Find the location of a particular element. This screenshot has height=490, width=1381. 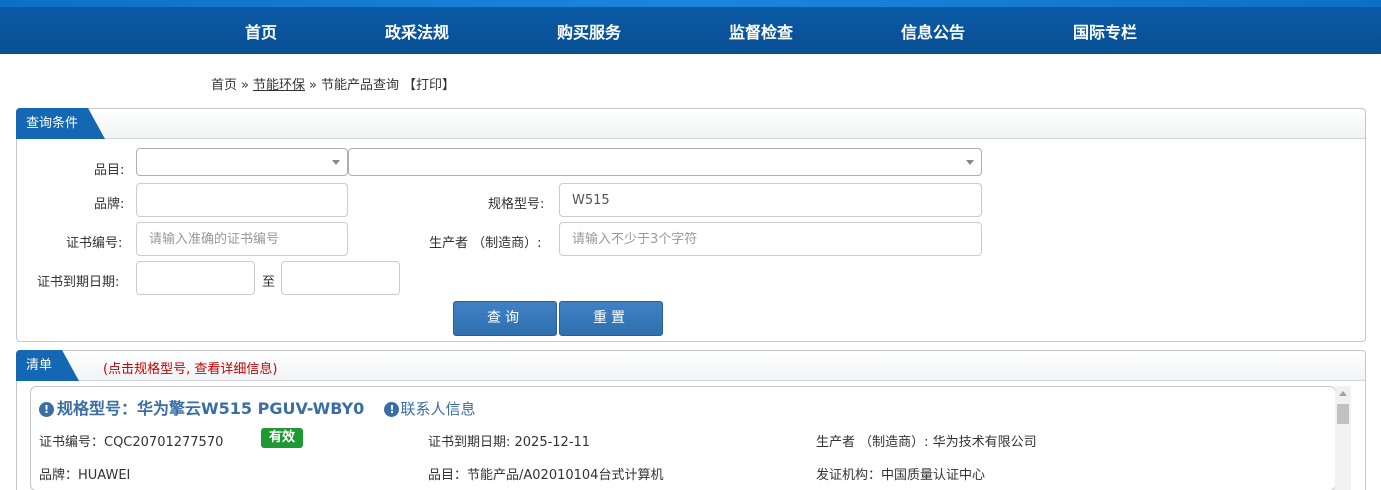

query-panel-title: 查询条件 is located at coordinates (61, 123).